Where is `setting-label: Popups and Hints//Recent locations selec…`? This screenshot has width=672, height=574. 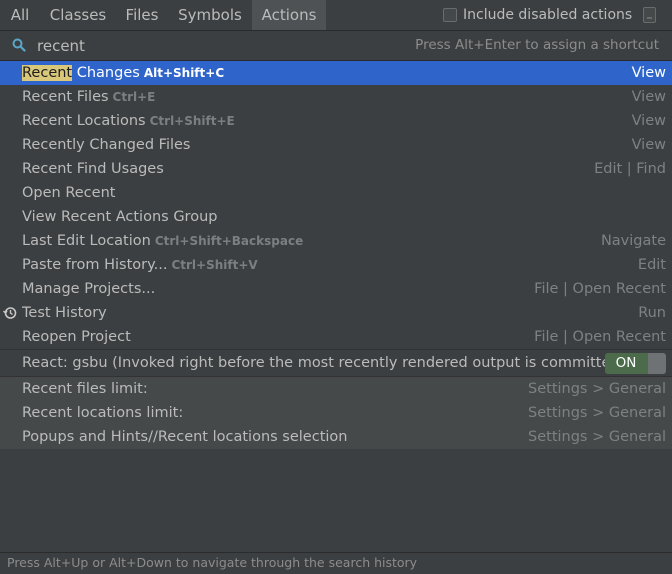 setting-label: Popups and Hints//Recent locations selec… is located at coordinates (185, 437).